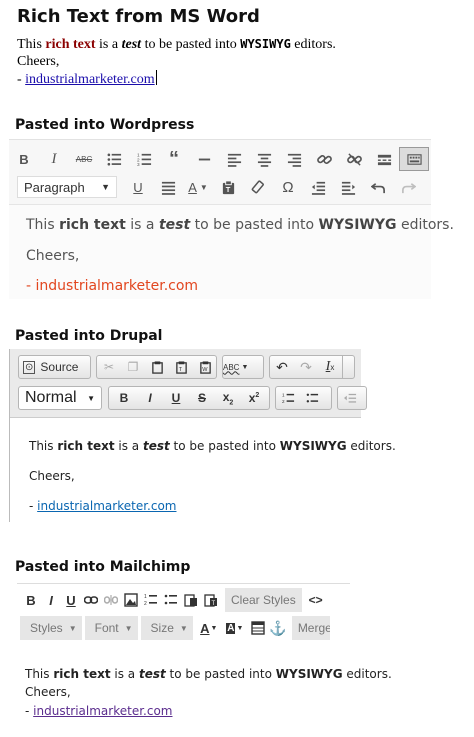 The width and height of the screenshot is (474, 737). What do you see at coordinates (258, 187) in the screenshot?
I see `clear-formatting-icon` at bounding box center [258, 187].